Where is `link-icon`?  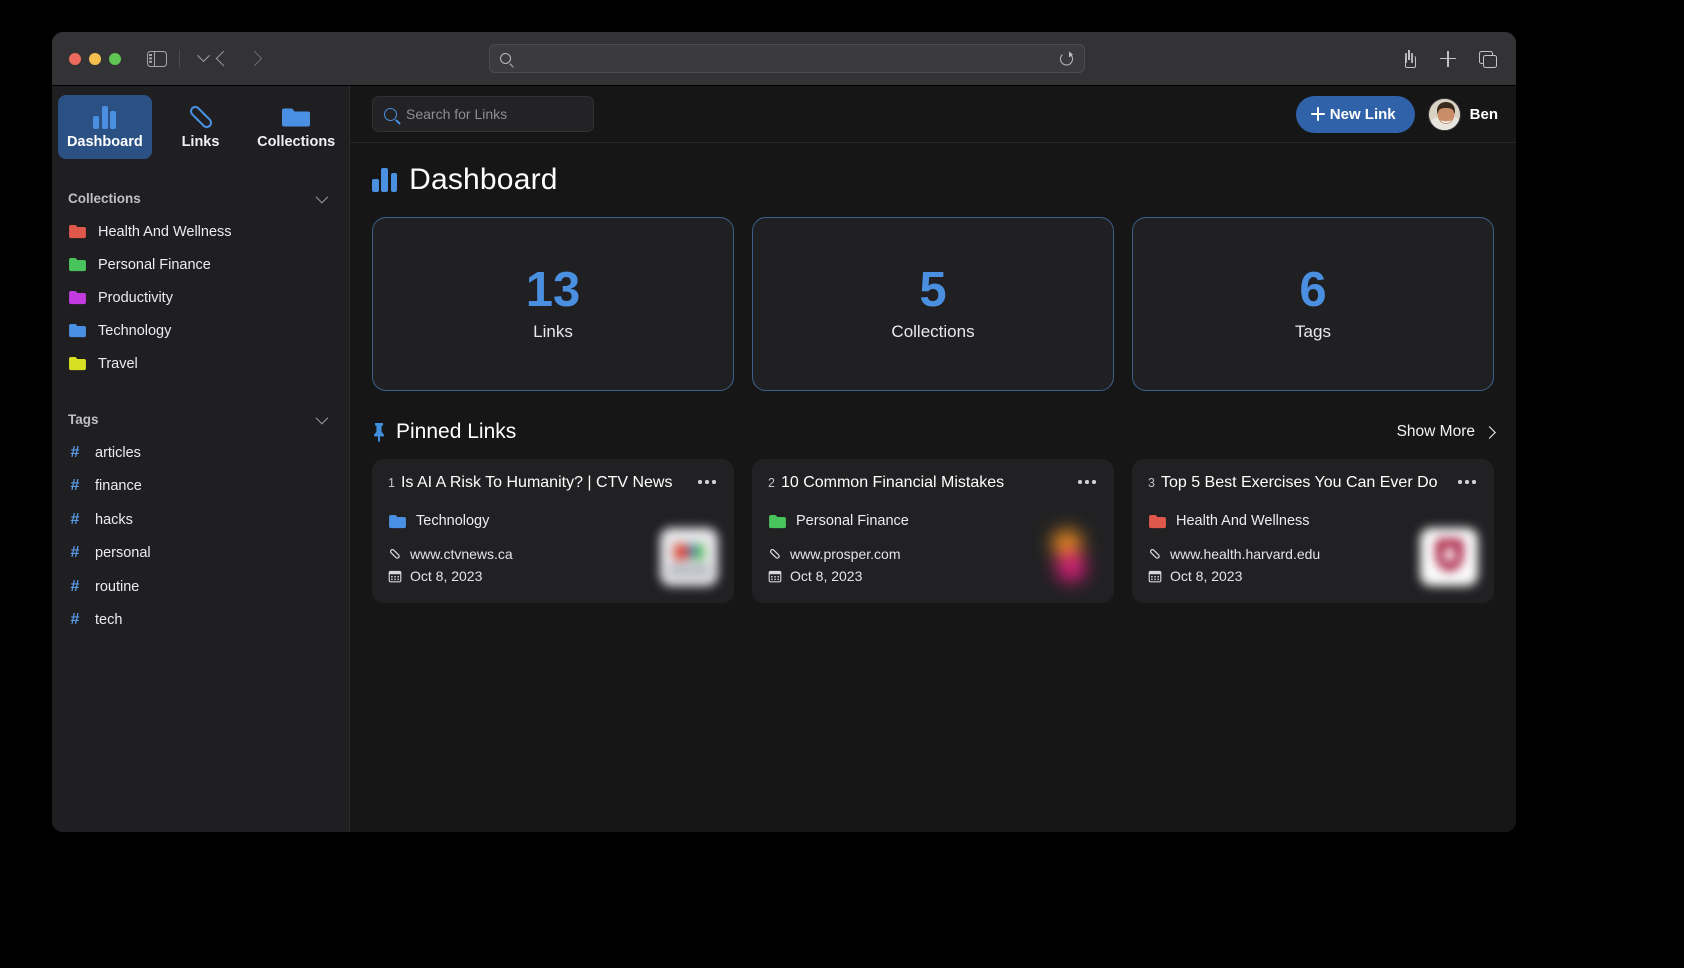 link-icon is located at coordinates (200, 116).